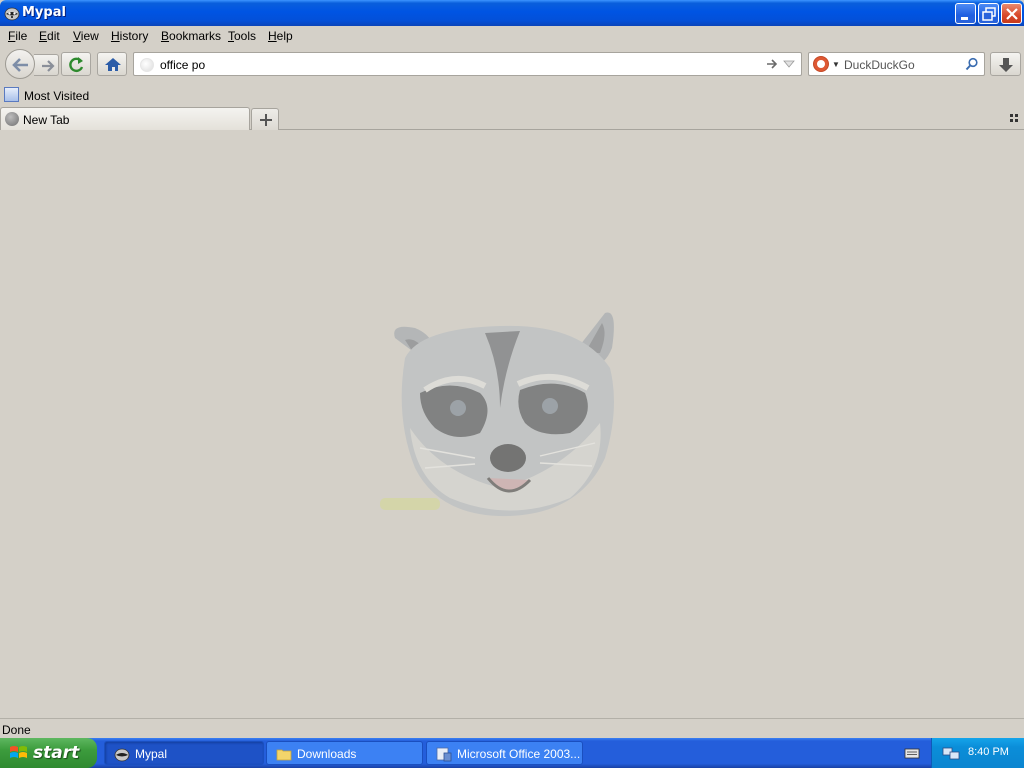 This screenshot has width=1024, height=768. What do you see at coordinates (284, 755) in the screenshot?
I see `folder-icon` at bounding box center [284, 755].